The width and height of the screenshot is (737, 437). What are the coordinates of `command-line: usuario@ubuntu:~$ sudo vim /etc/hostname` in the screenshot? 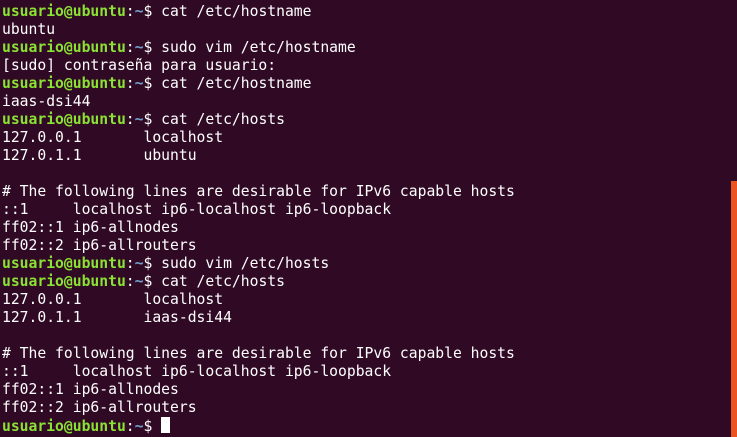 It's located at (365, 48).